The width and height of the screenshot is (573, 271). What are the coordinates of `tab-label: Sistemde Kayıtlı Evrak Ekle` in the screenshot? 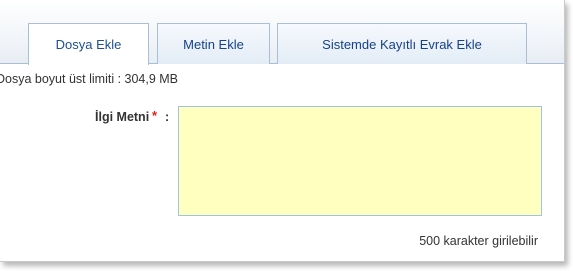 It's located at (402, 44).